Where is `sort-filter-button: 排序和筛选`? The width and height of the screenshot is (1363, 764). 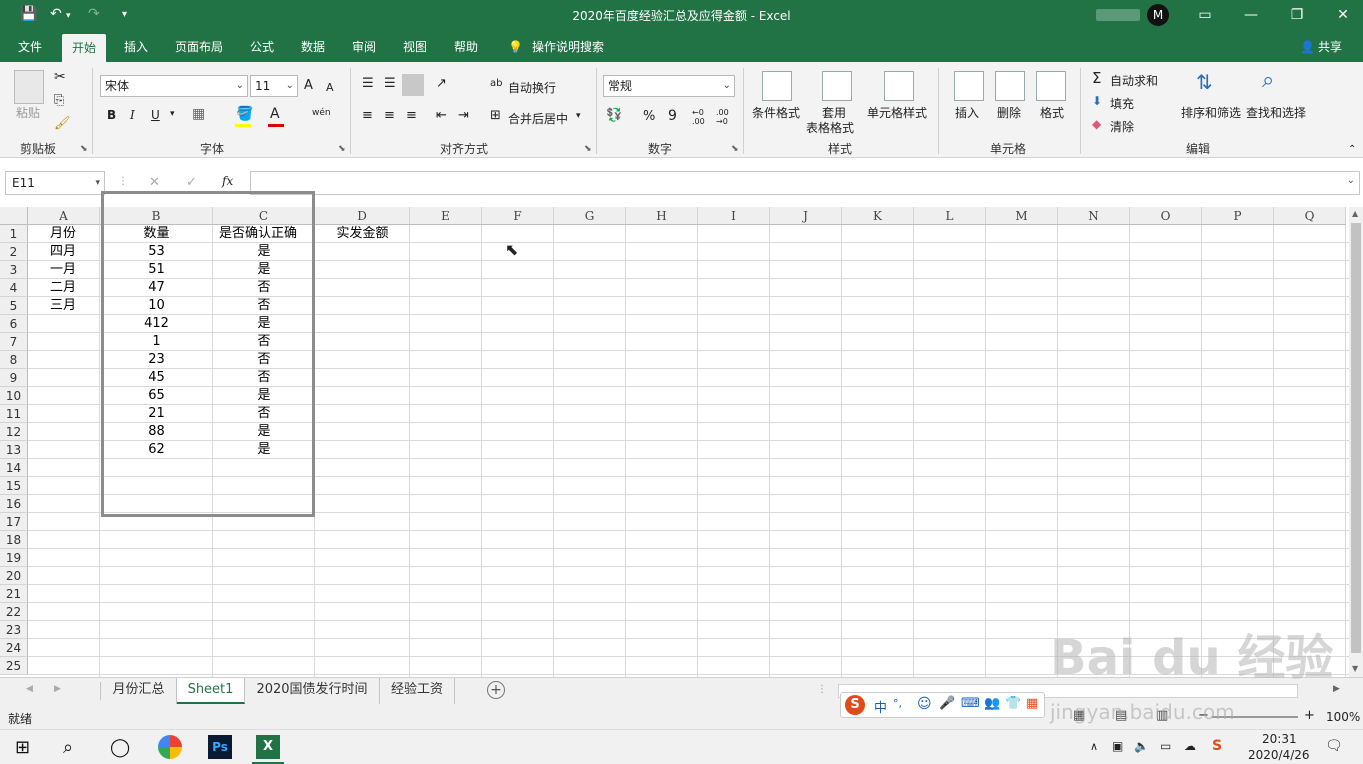 sort-filter-button: 排序和筛选 is located at coordinates (1211, 112).